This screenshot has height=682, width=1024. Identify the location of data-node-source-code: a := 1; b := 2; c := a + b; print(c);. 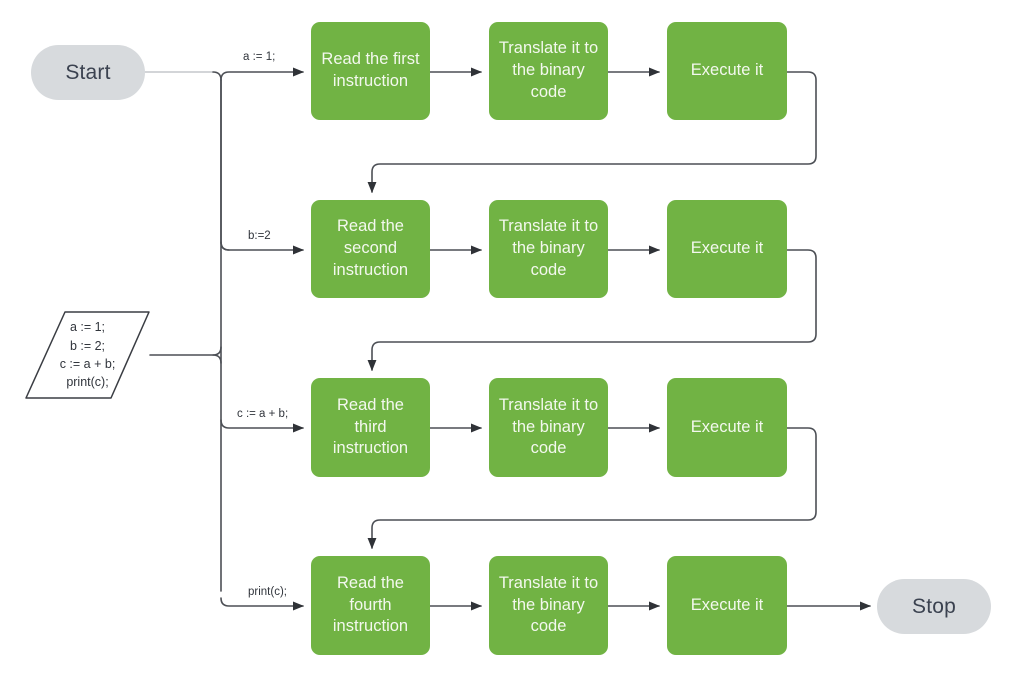
(87, 355).